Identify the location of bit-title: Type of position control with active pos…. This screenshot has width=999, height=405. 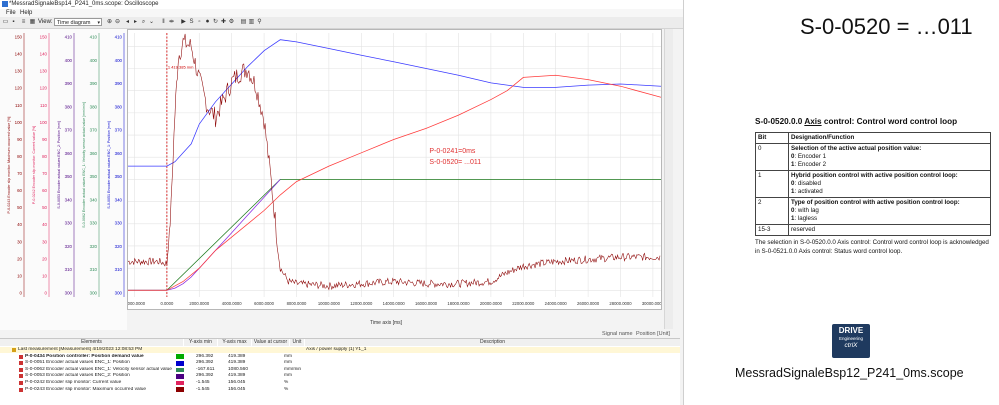
(875, 202).